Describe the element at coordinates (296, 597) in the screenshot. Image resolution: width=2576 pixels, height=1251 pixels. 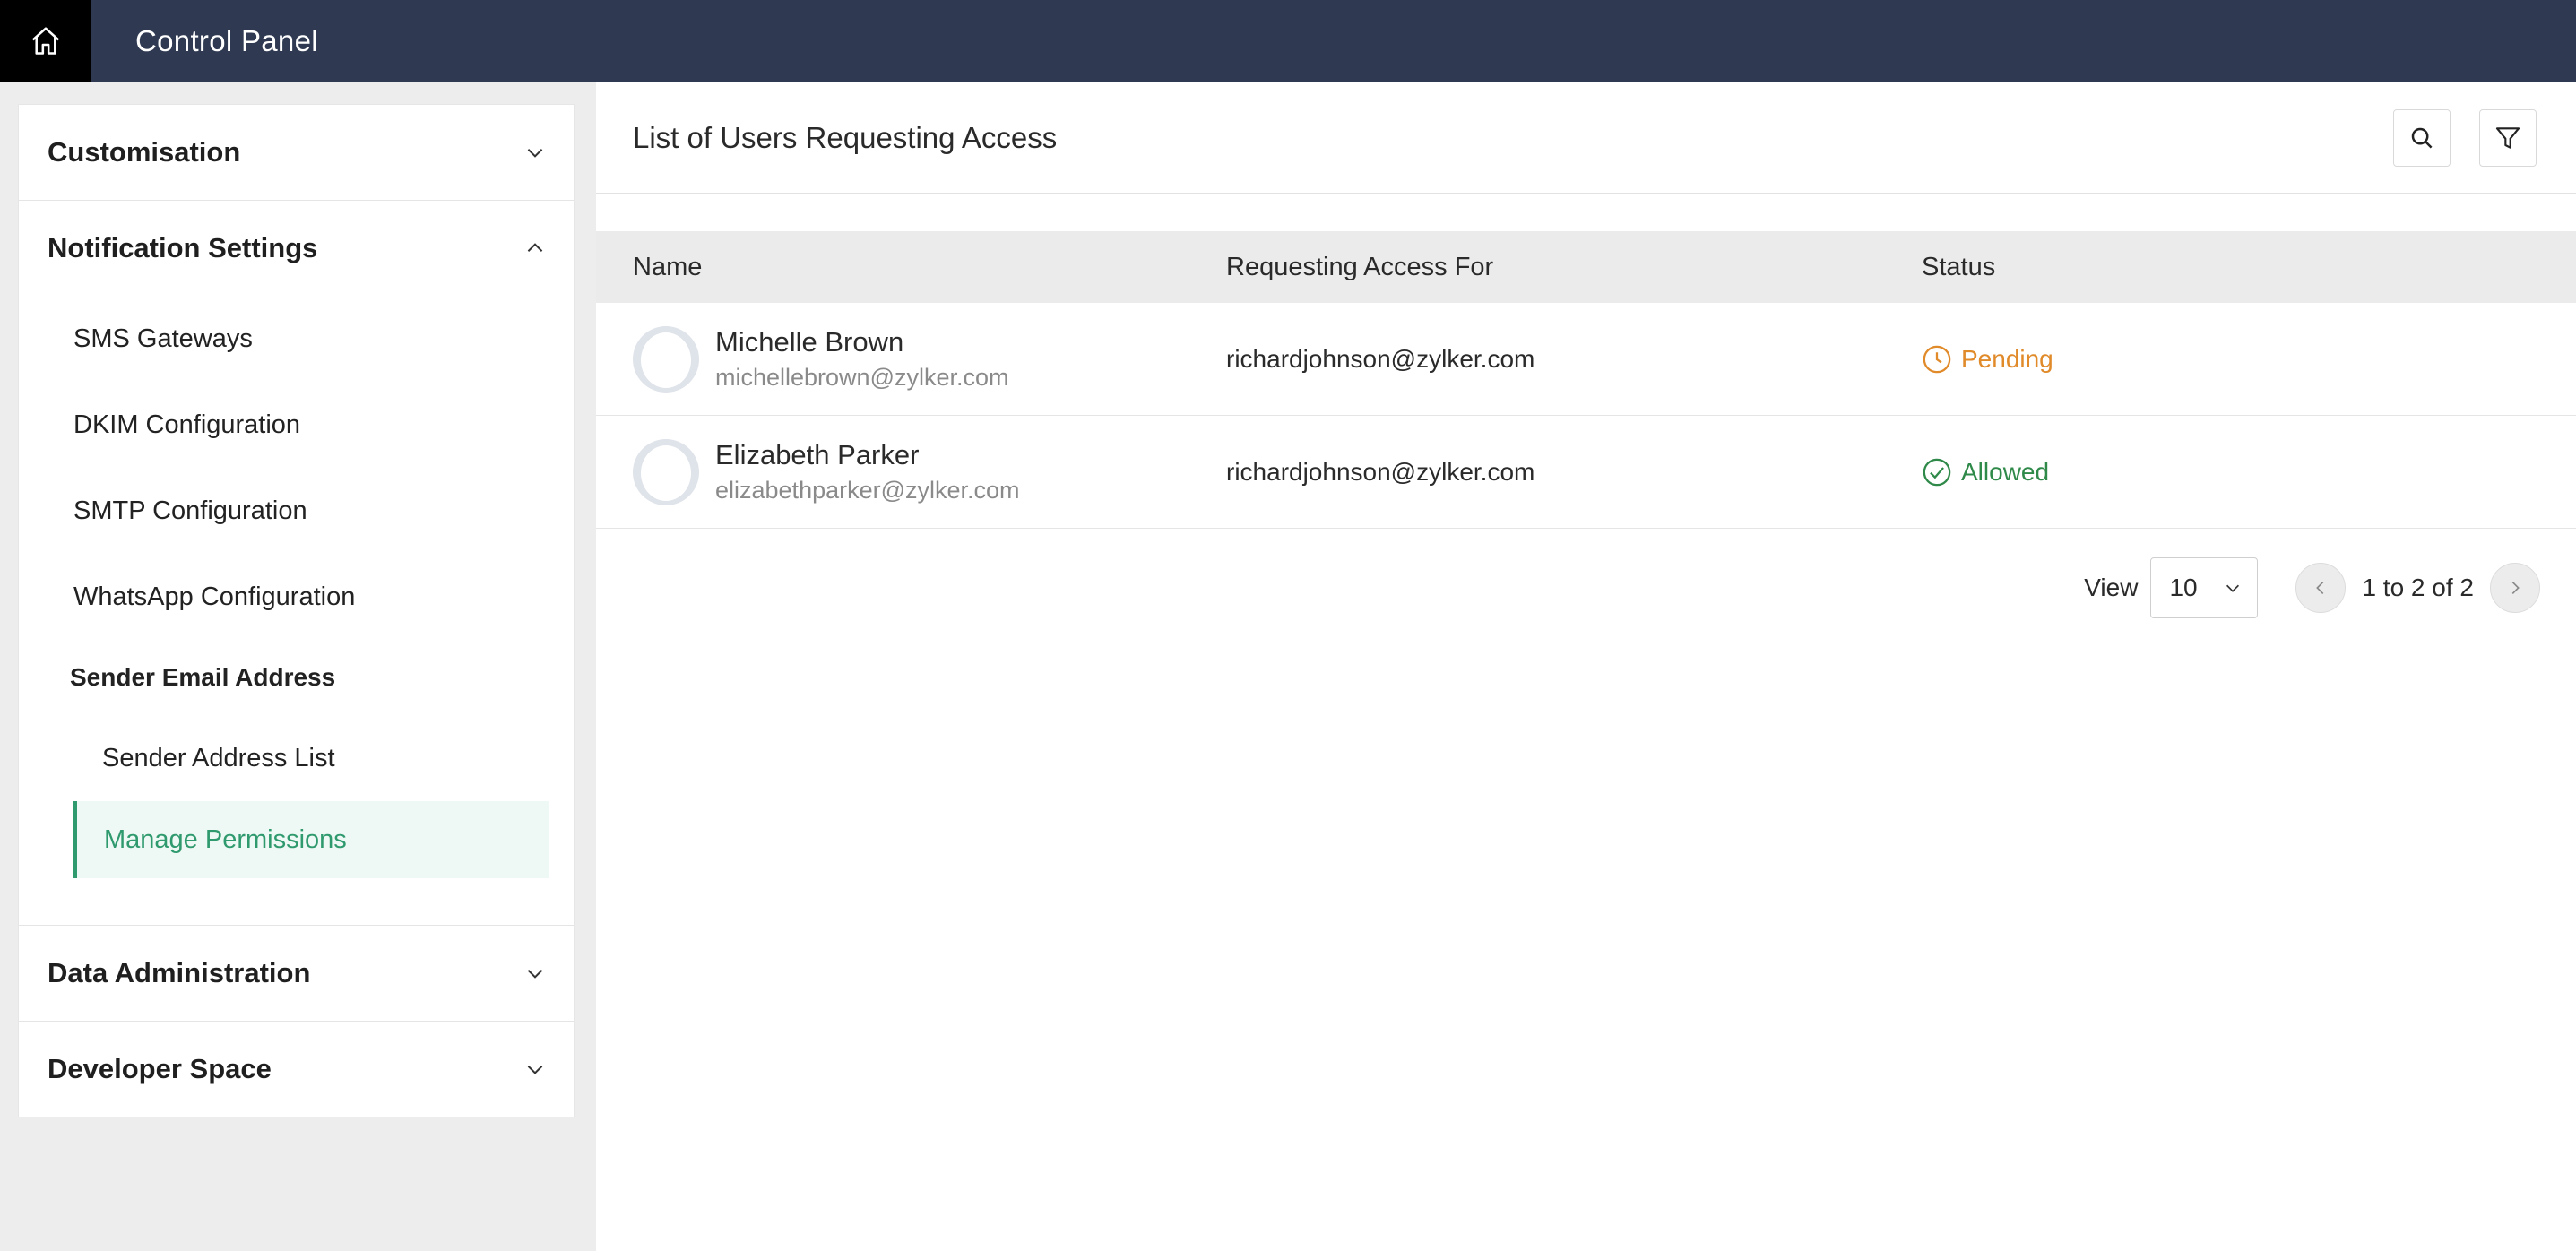
I see `sidebar-item-whatsapp-configuration: WhatsApp Configuration` at that location.